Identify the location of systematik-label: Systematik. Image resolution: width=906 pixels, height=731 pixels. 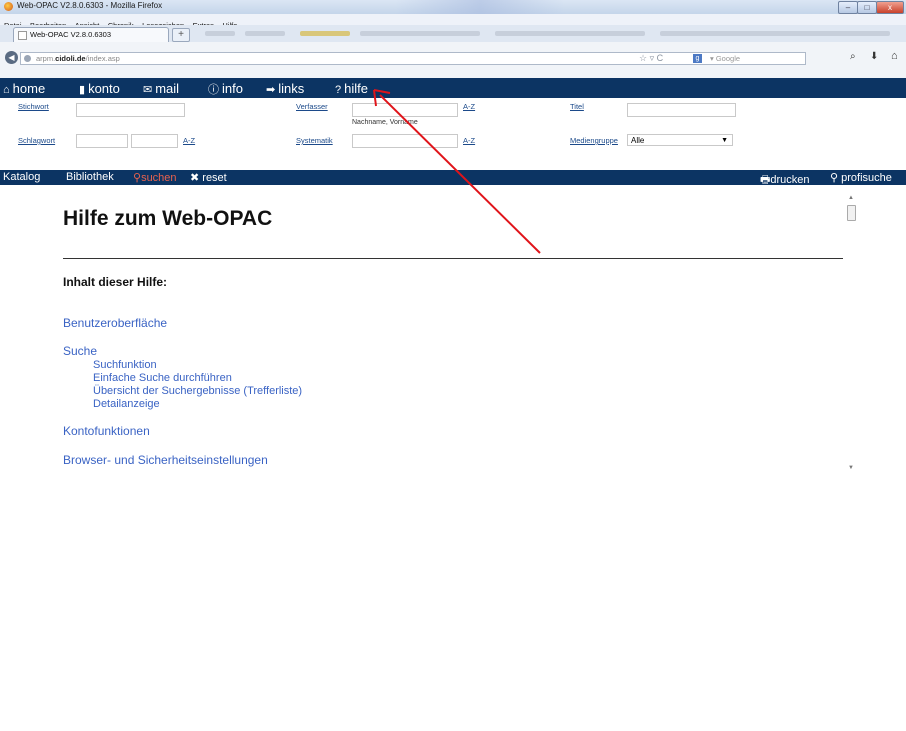
(314, 140).